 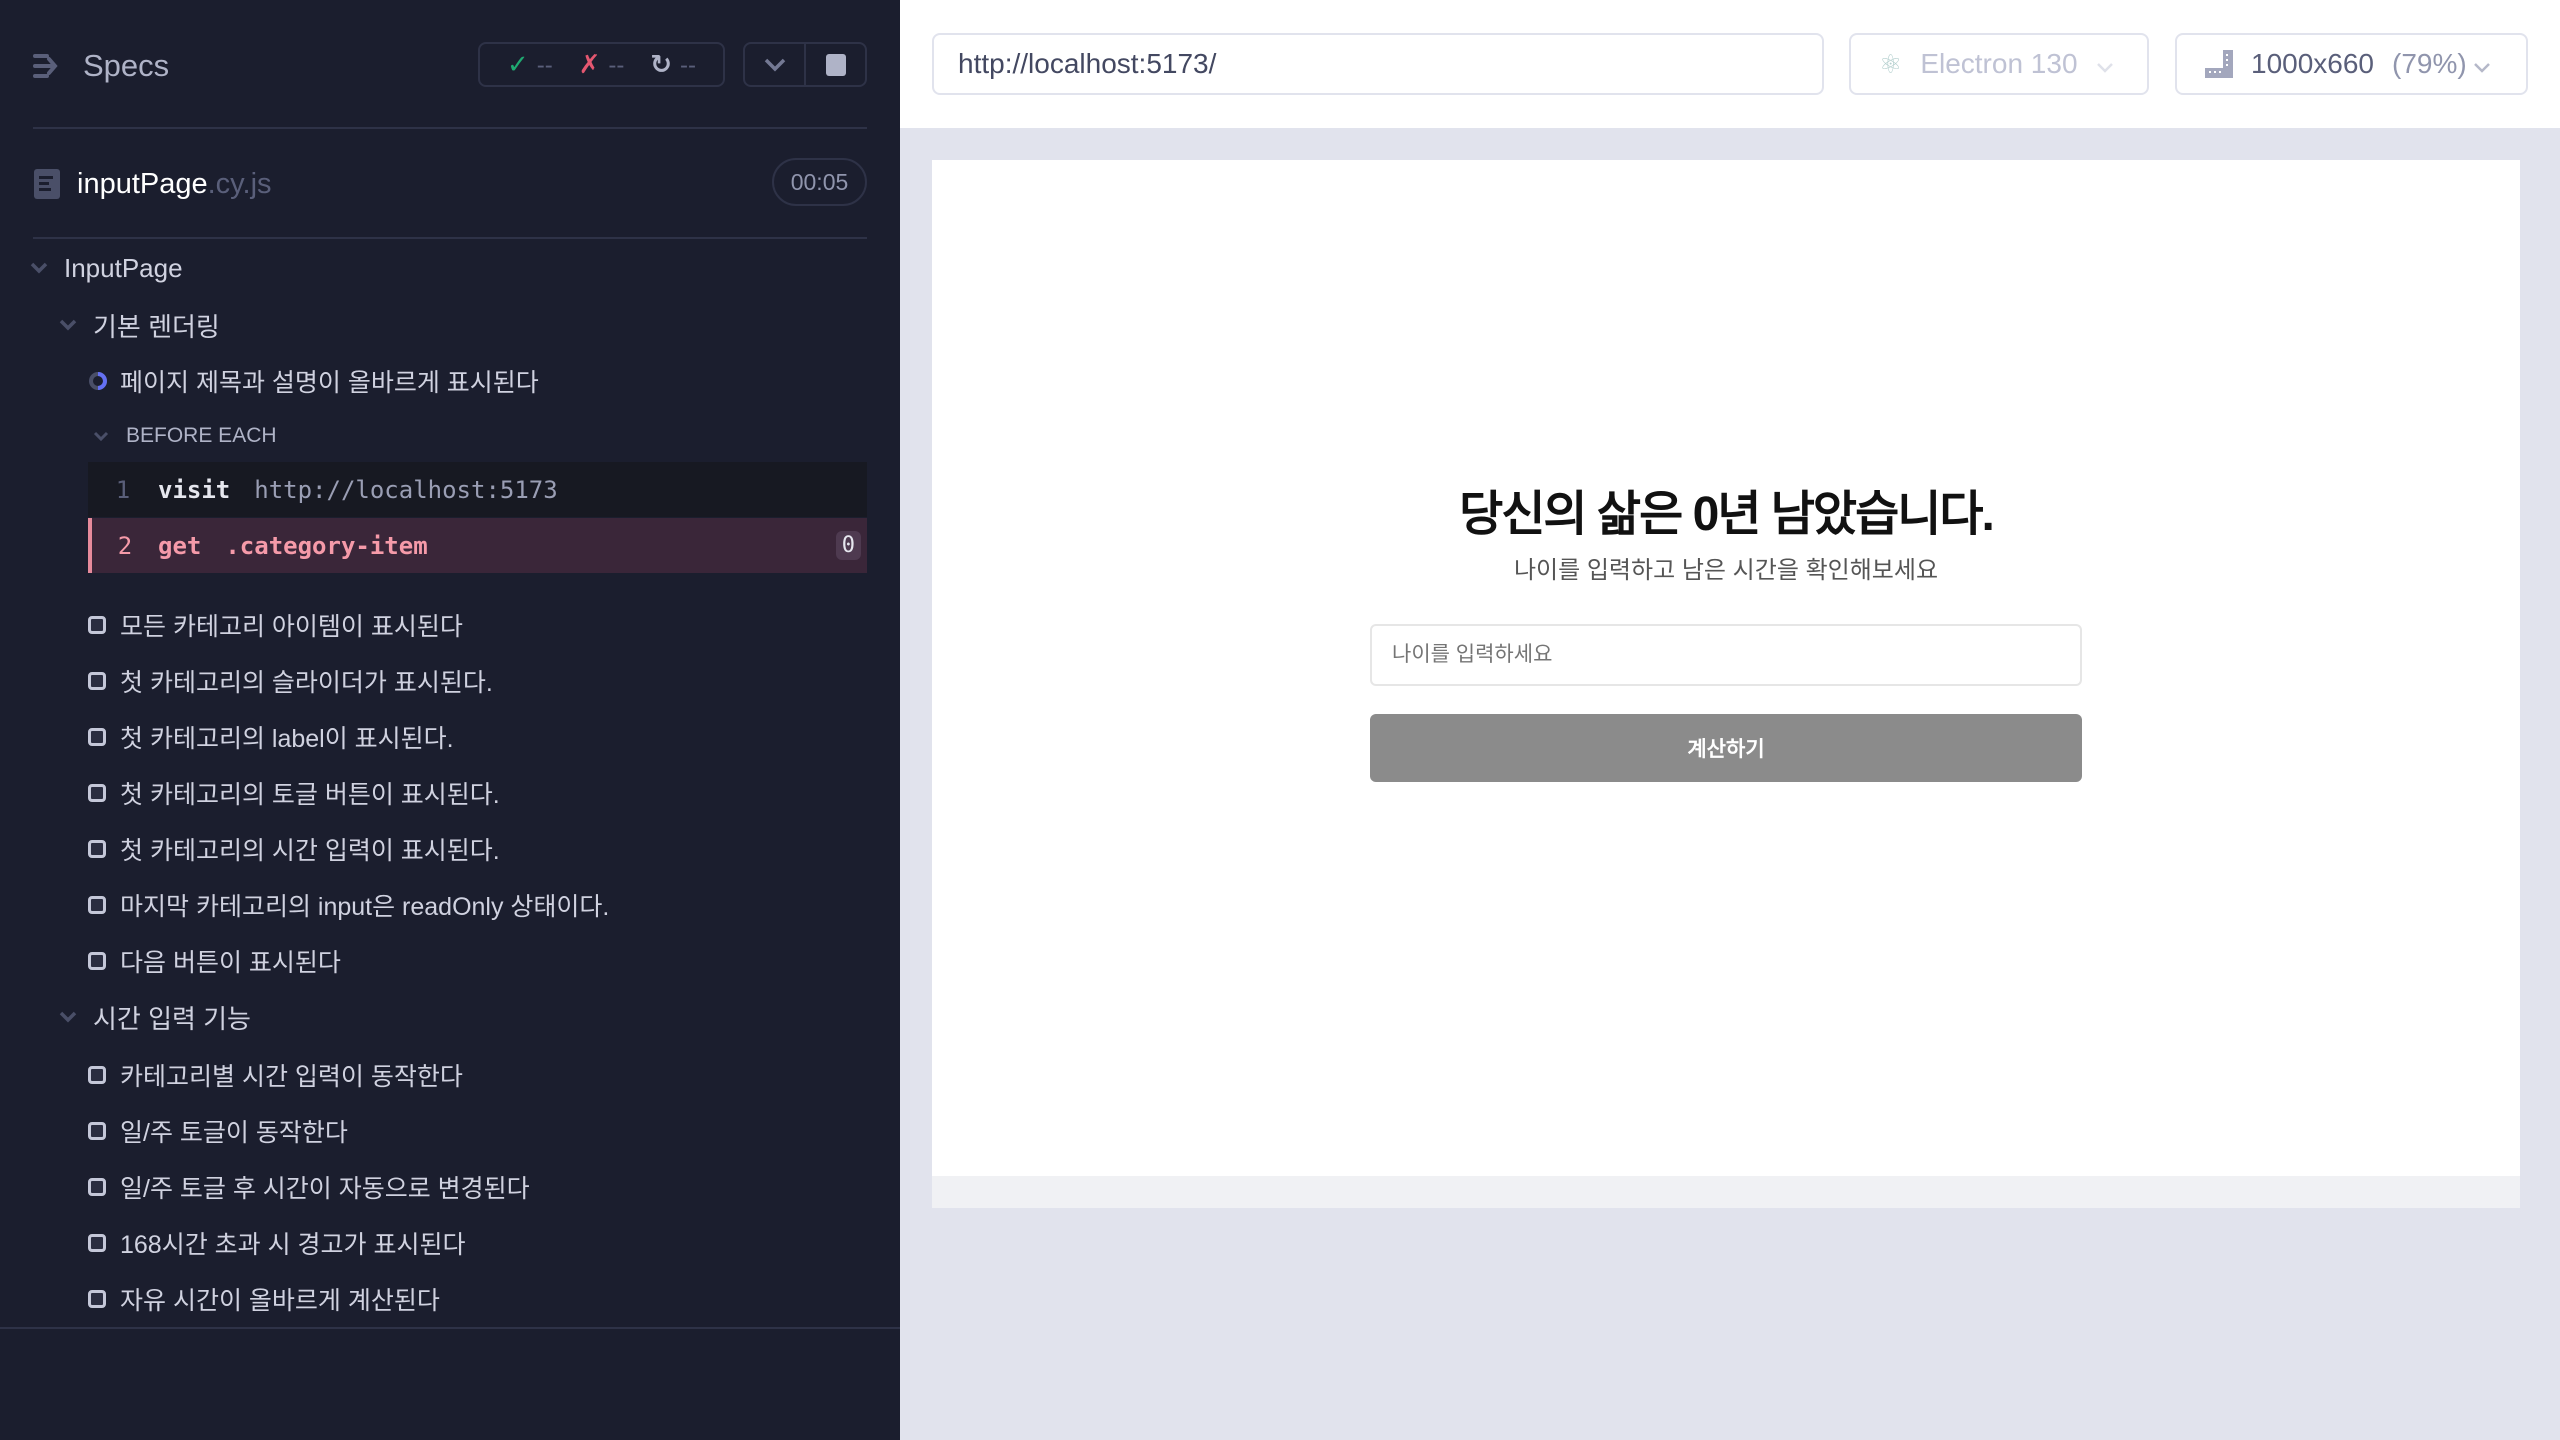 I want to click on spec-file-ext: .cy.js, so click(x=239, y=183).